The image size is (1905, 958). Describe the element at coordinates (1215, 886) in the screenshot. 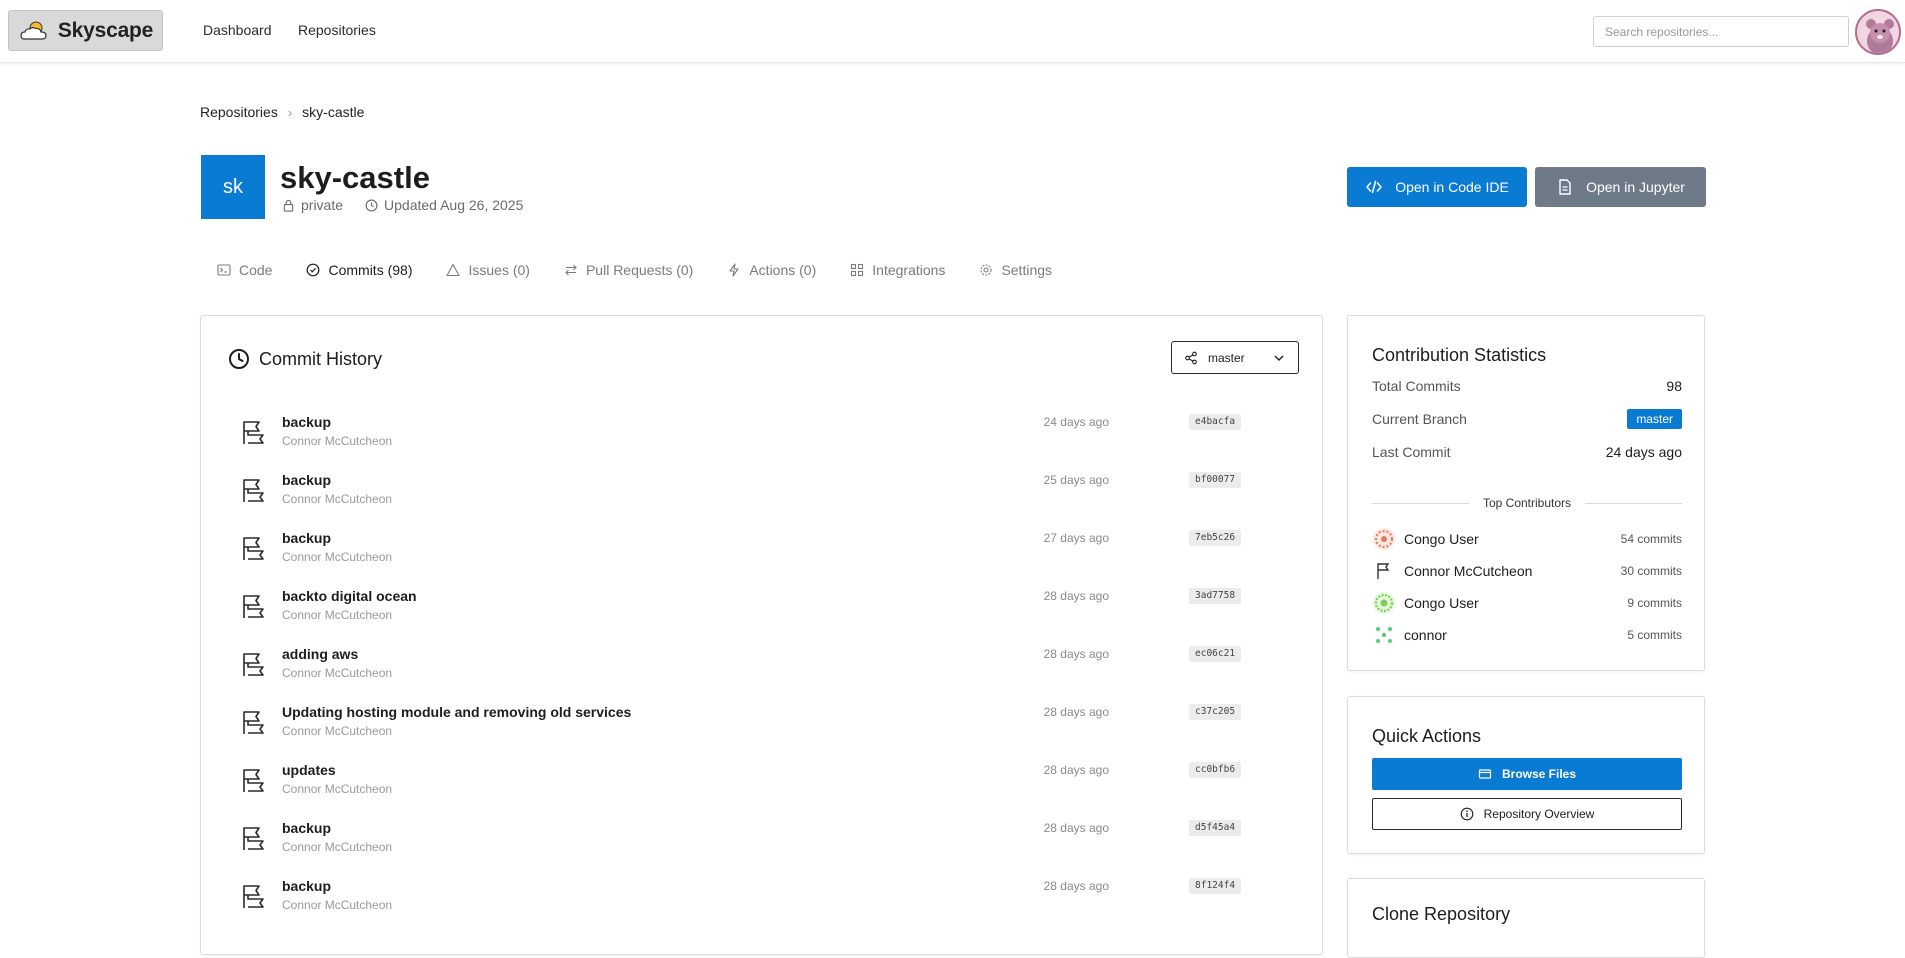

I see `commit-sha-badge: 8f124f4` at that location.